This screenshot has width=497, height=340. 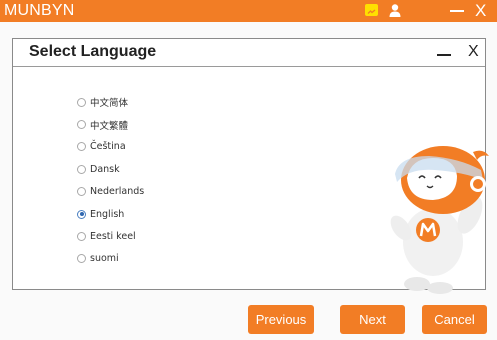 I want to click on language-option: Nederlands, so click(x=110, y=192).